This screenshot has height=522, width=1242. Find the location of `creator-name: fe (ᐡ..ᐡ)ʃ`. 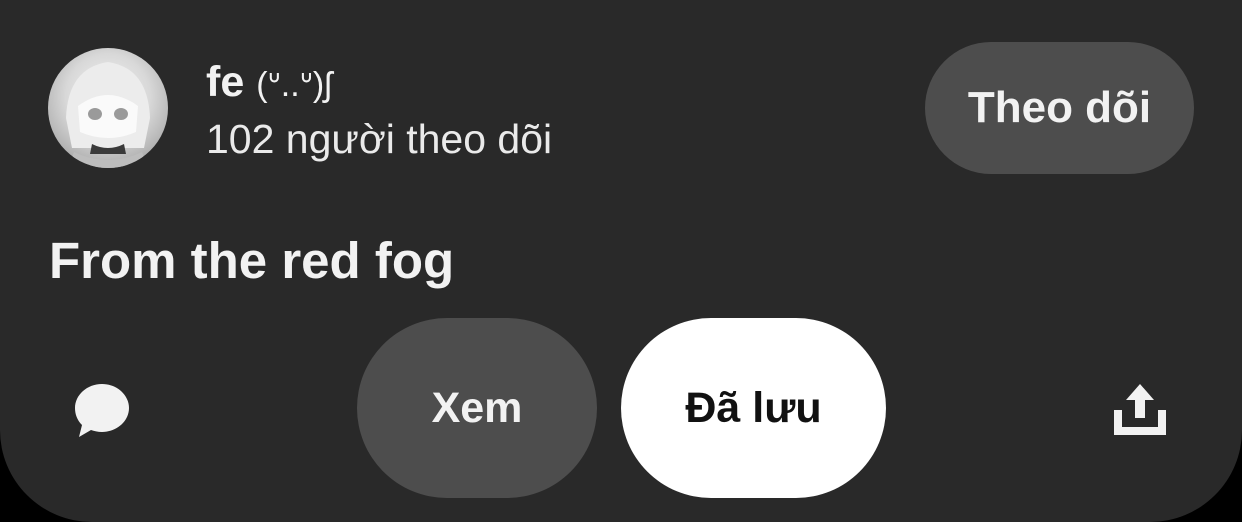

creator-name: fe (ᐡ..ᐡ)ʃ is located at coordinates (269, 82).